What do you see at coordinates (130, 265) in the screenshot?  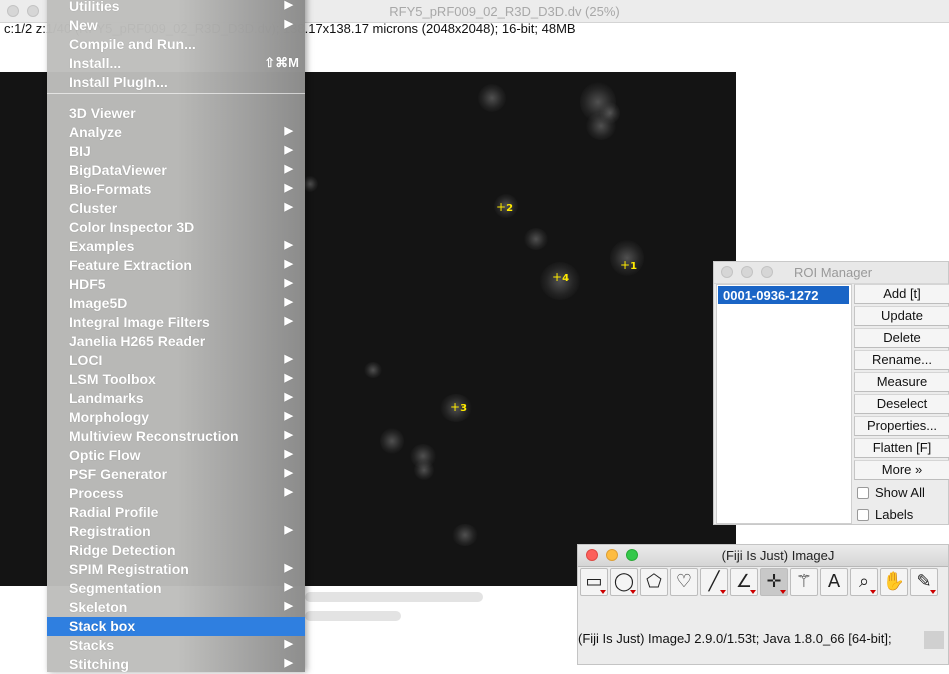 I see `menu-item-label: Feature Extraction` at bounding box center [130, 265].